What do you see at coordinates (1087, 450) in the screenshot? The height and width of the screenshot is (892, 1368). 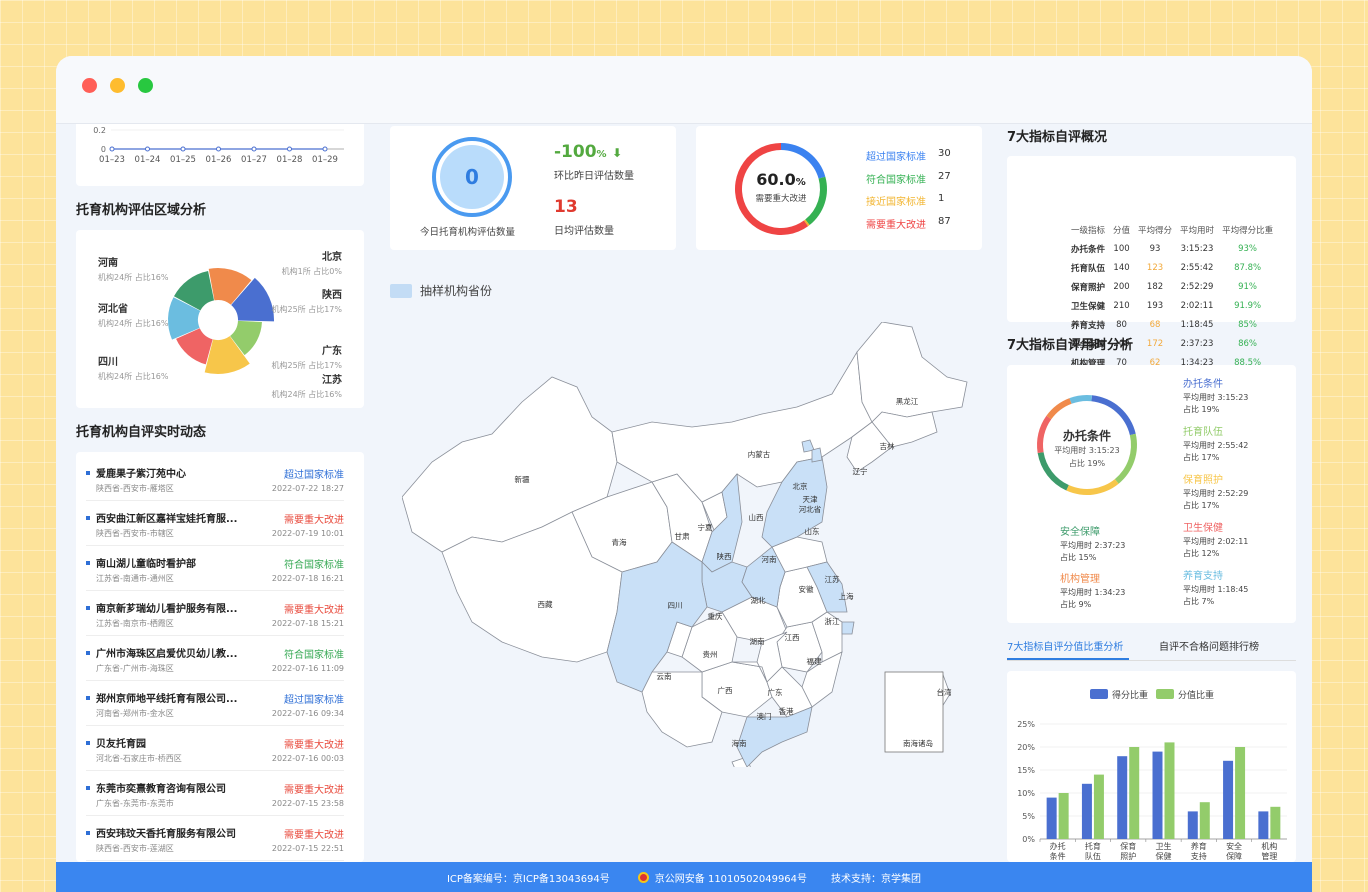 I see `time-center-time: 平均用时 3:15:23` at bounding box center [1087, 450].